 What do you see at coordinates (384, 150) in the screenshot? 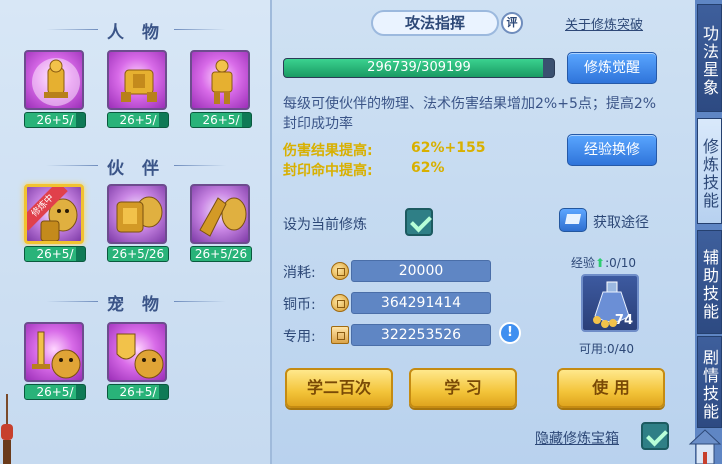
I see `damage-stat: 伤害结果提高: 62%+155` at bounding box center [384, 150].